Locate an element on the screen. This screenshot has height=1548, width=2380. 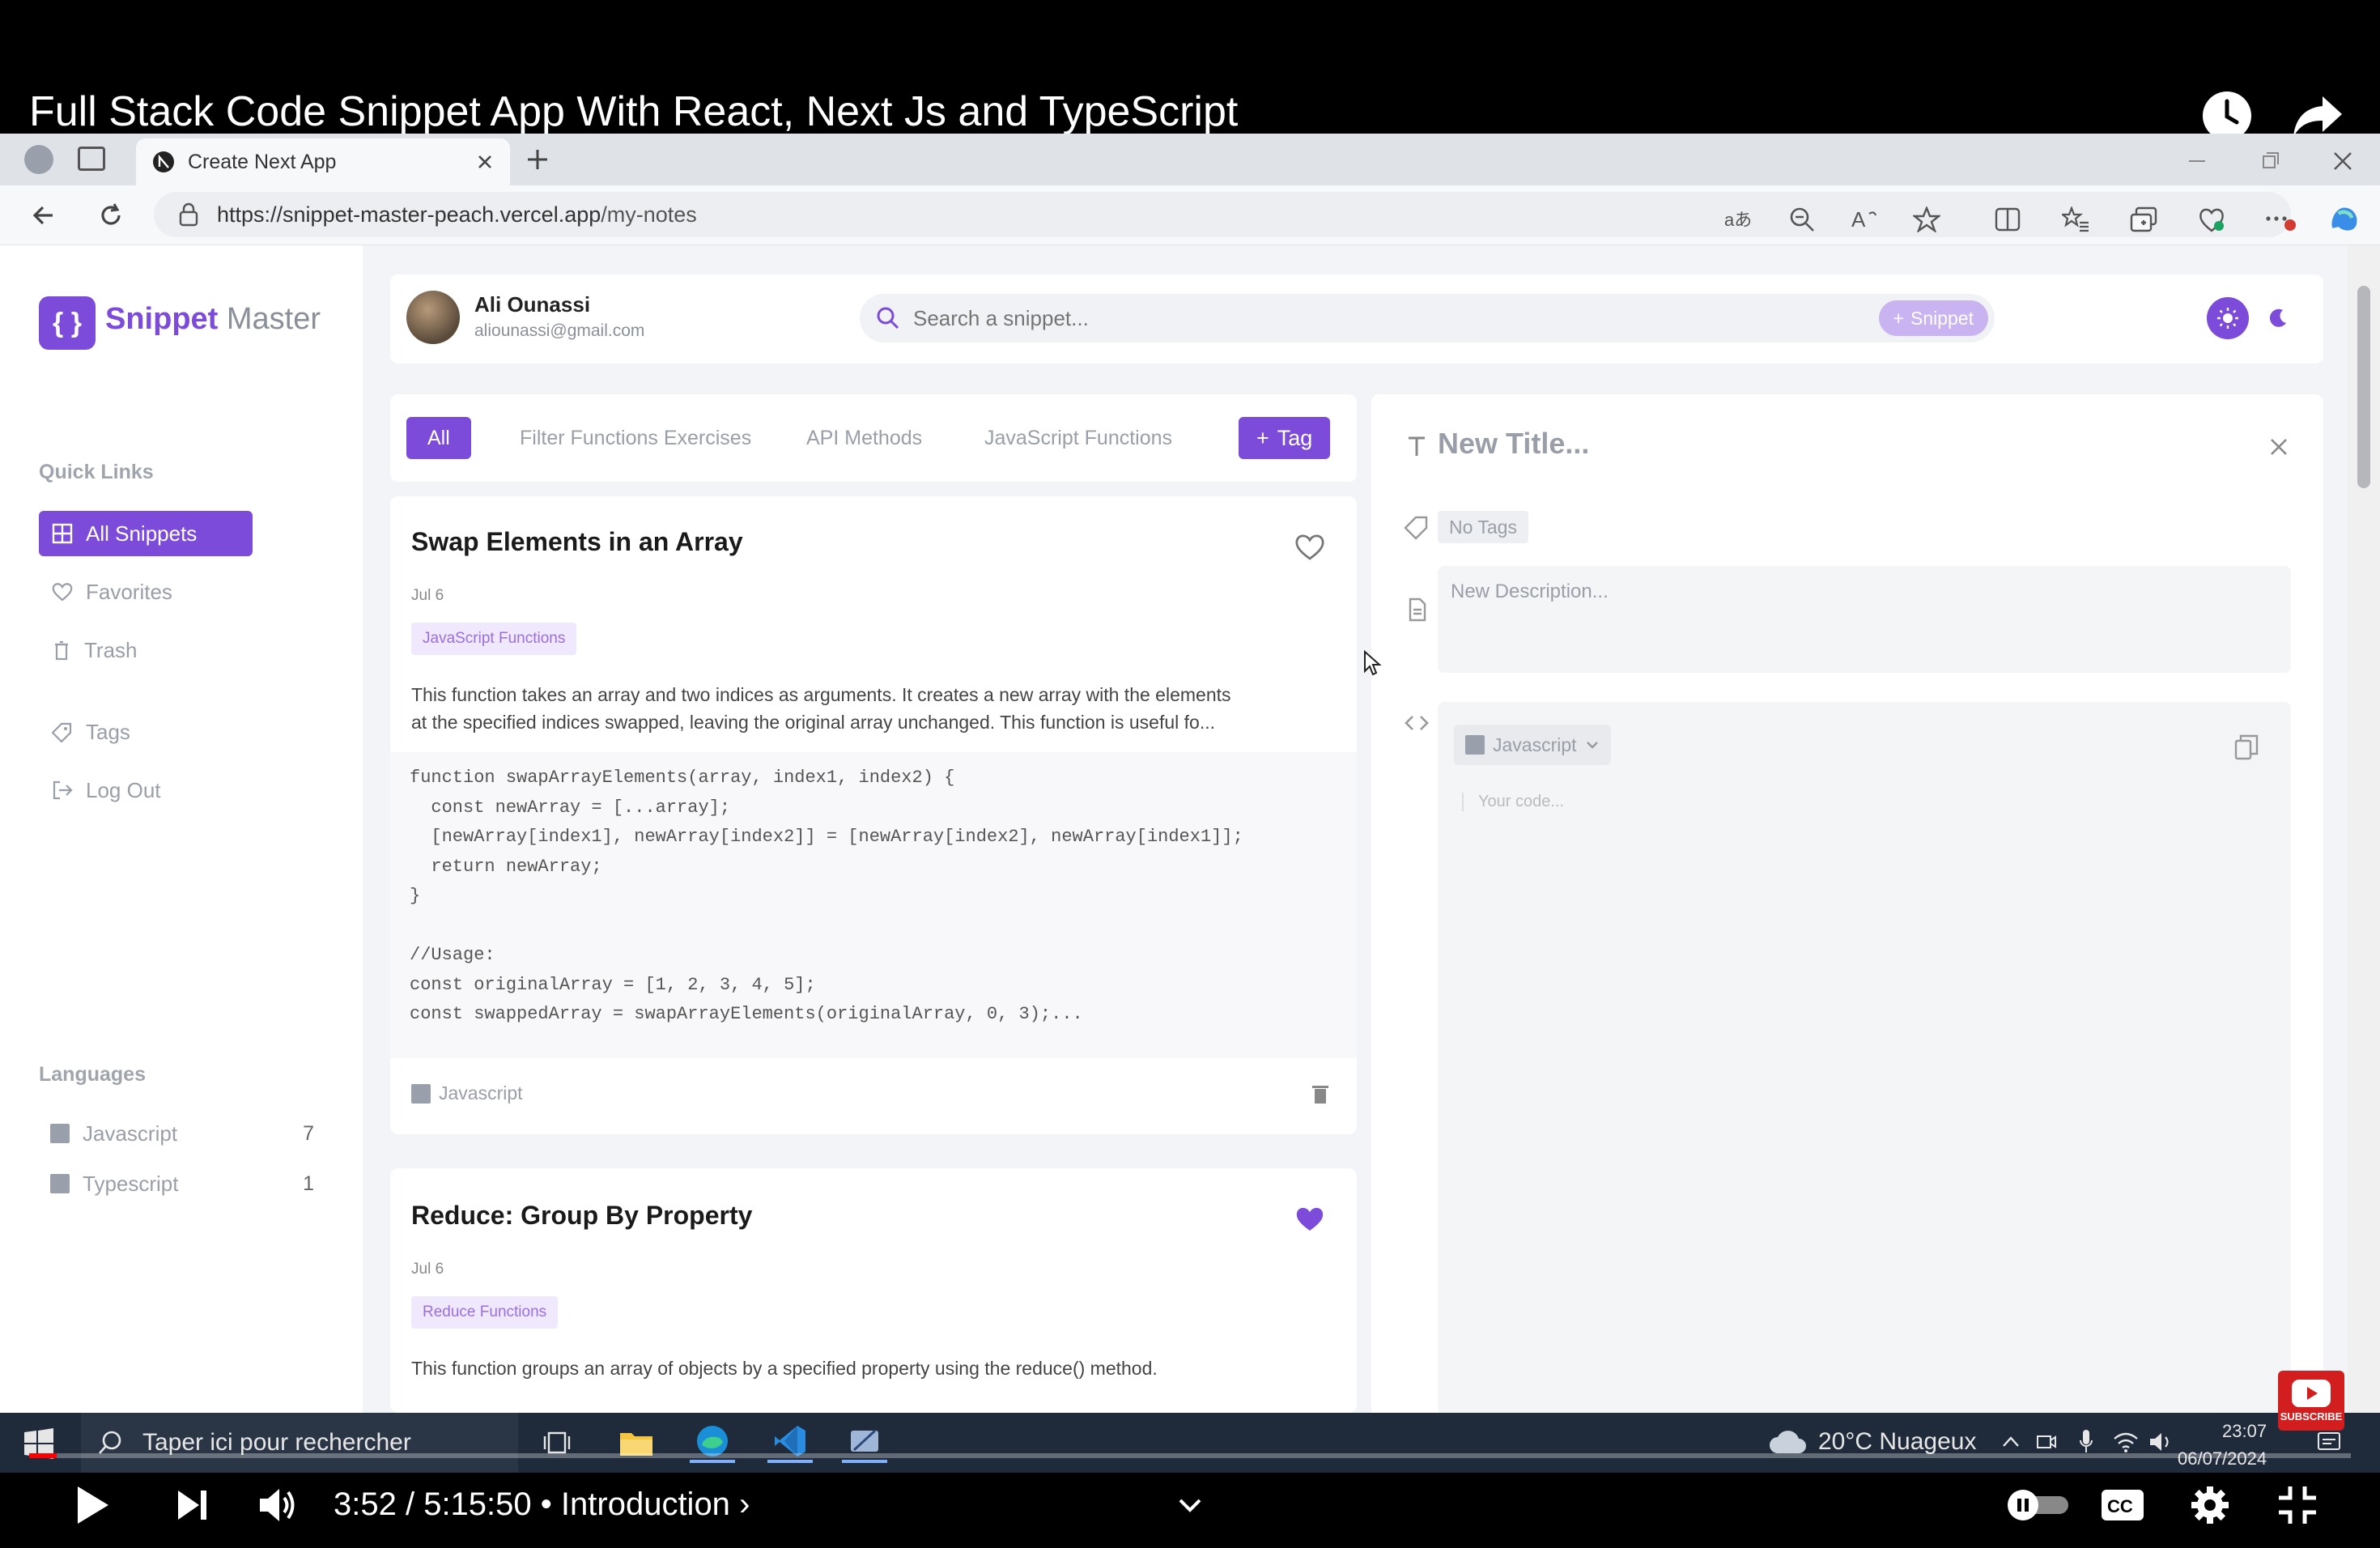
volume-button is located at coordinates (278, 1505).